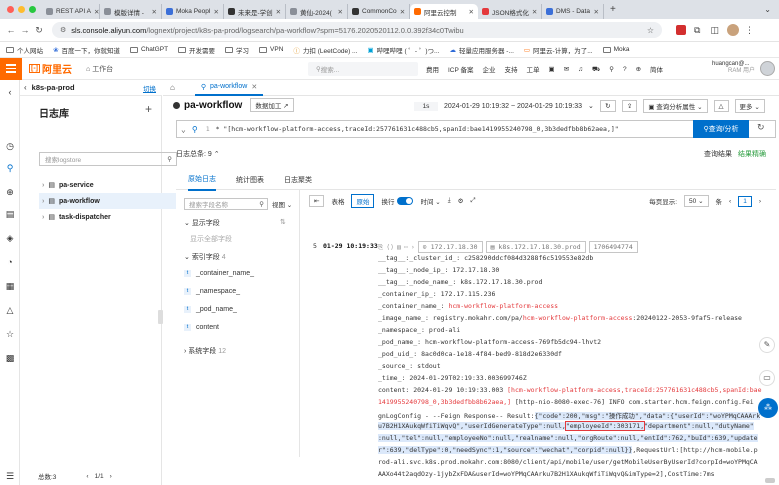 The image size is (779, 485). I want to click on user-info: huangcan@... RAM 用户, so click(733, 68).